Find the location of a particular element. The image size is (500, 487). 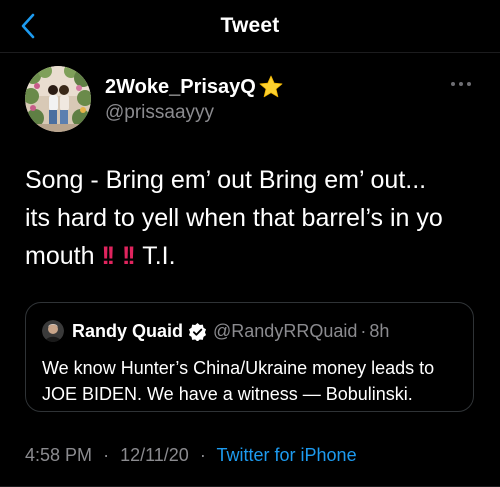

user-handle: @prissaayyy is located at coordinates (159, 113).